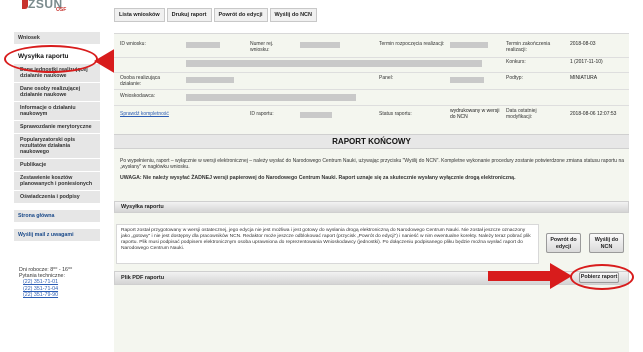  What do you see at coordinates (203, 45) in the screenshot?
I see `id-wniosku-redacted` at bounding box center [203, 45].